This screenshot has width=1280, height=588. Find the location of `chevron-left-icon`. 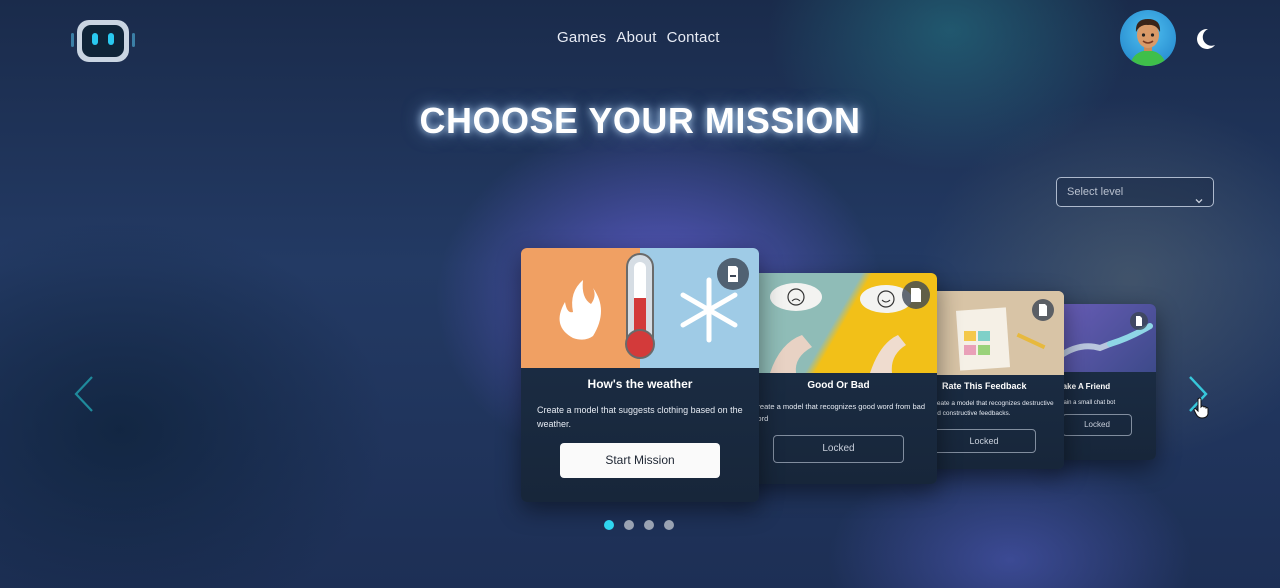

chevron-left-icon is located at coordinates (84, 396).